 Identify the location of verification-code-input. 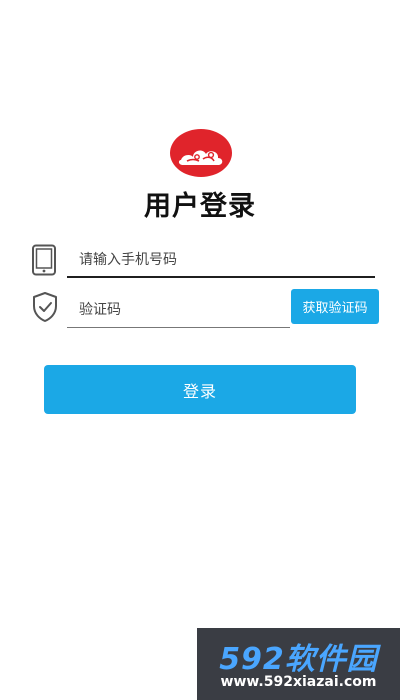
(178, 310).